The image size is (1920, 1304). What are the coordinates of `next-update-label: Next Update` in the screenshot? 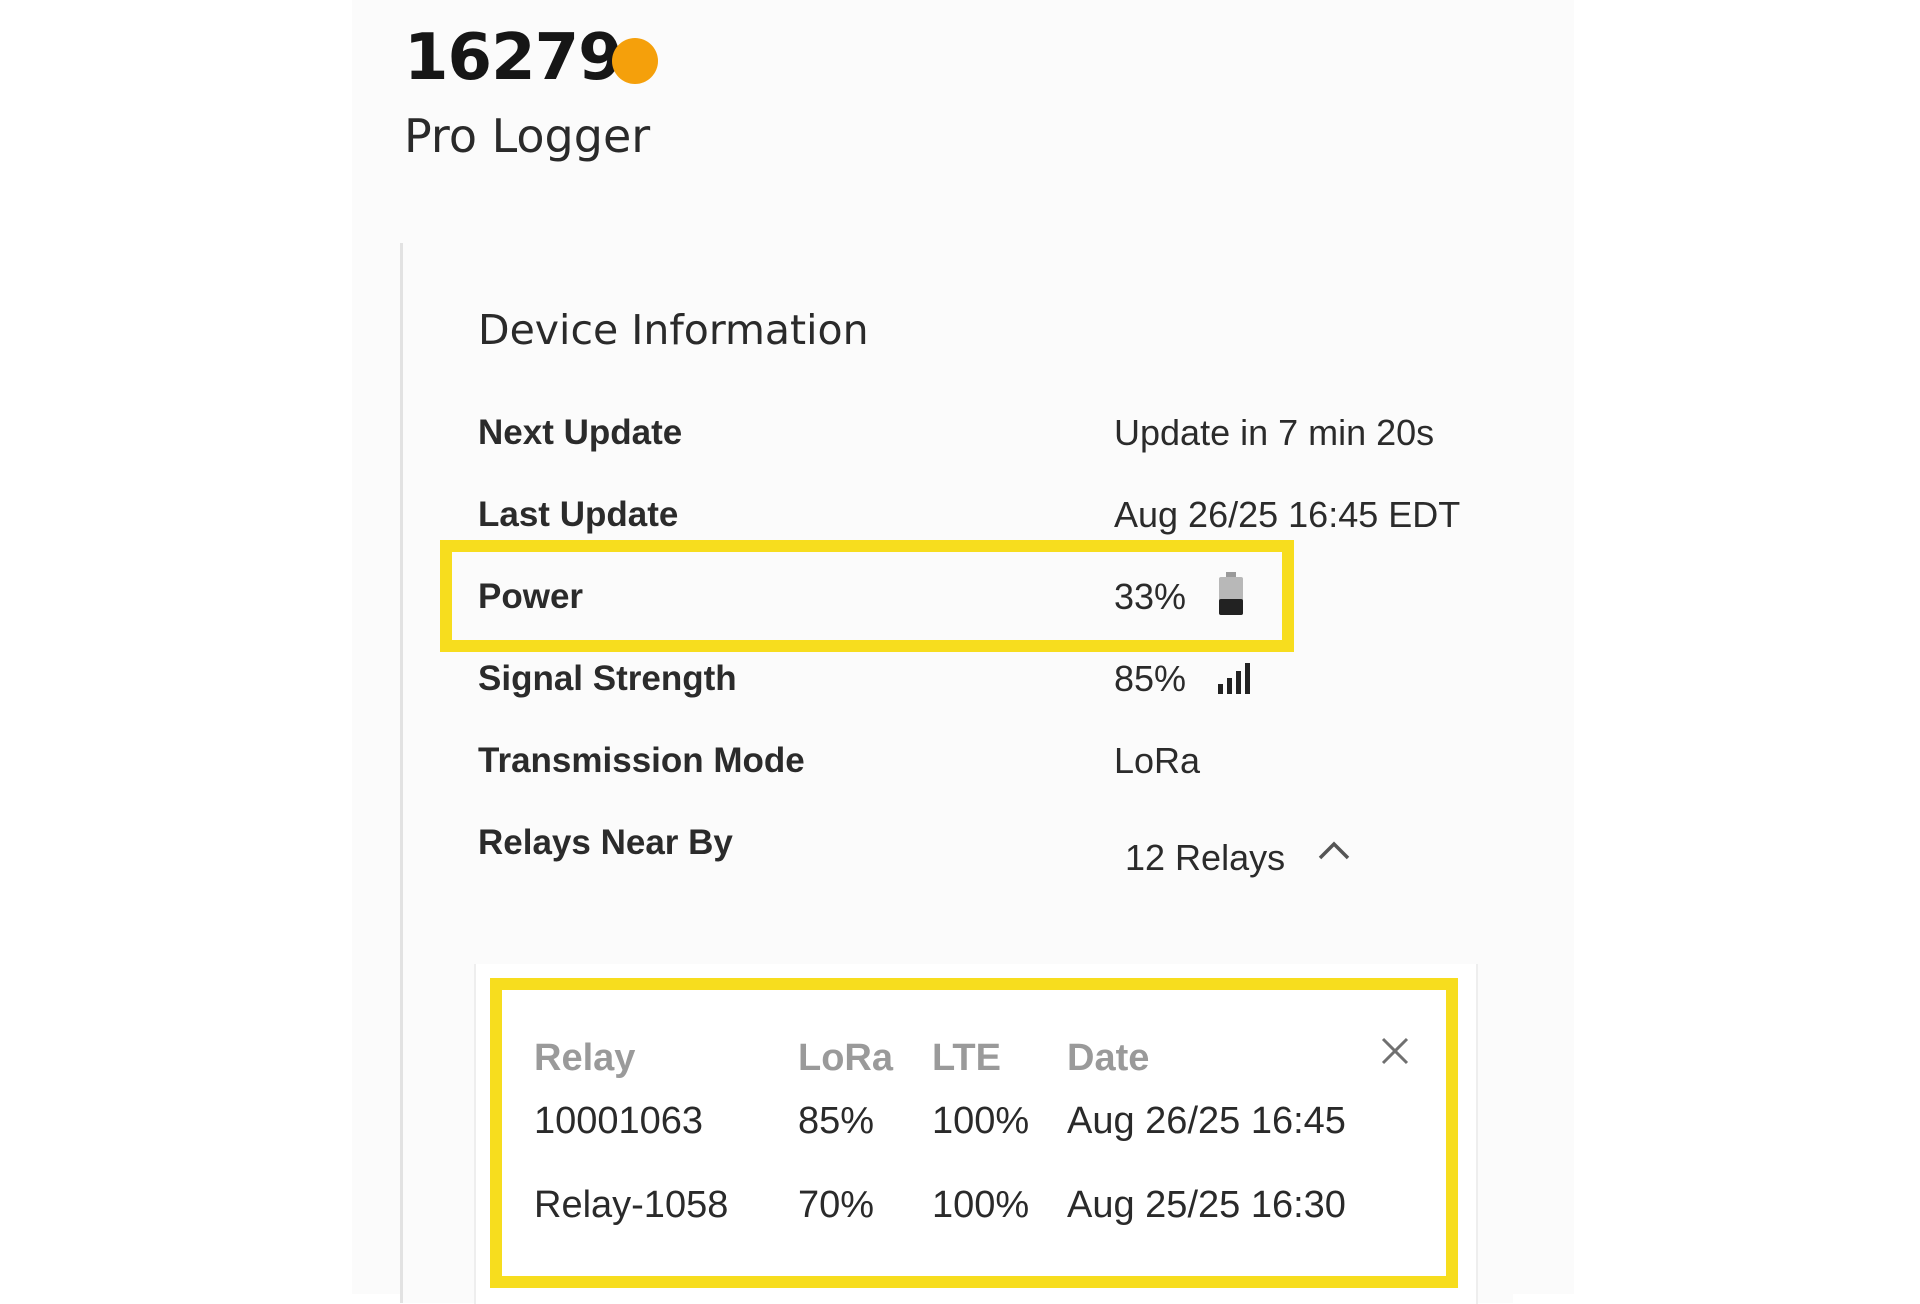 It's located at (580, 432).